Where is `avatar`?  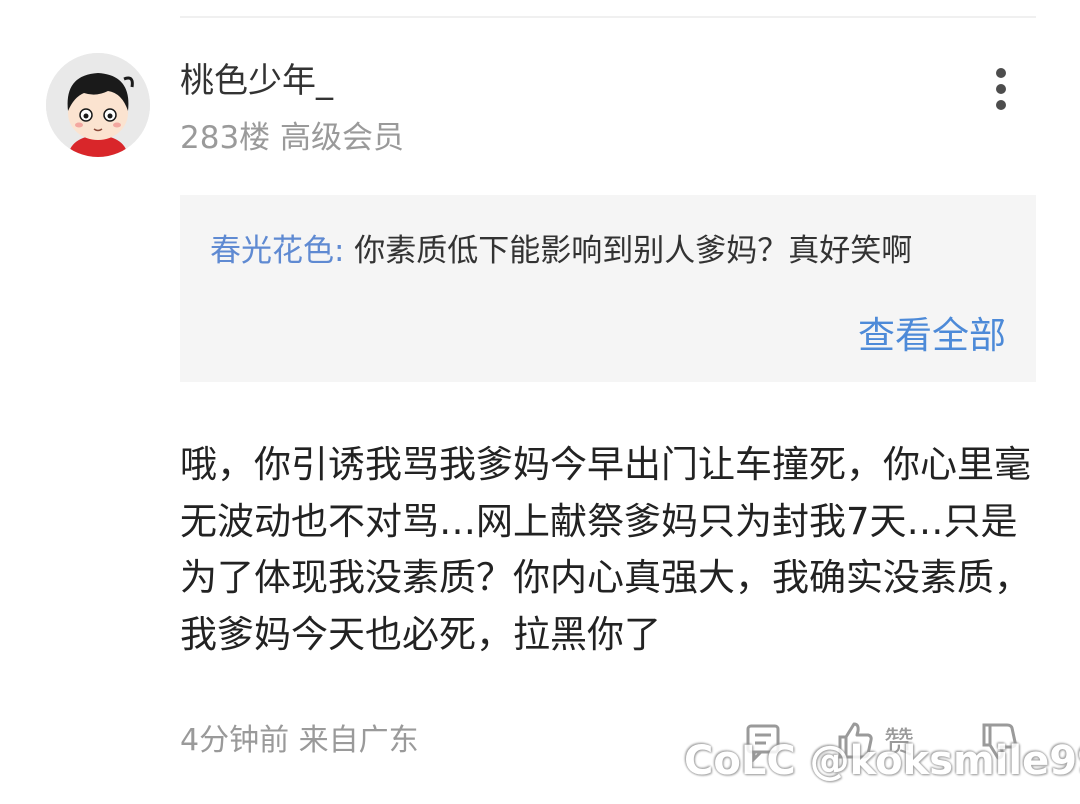
avatar is located at coordinates (98, 105).